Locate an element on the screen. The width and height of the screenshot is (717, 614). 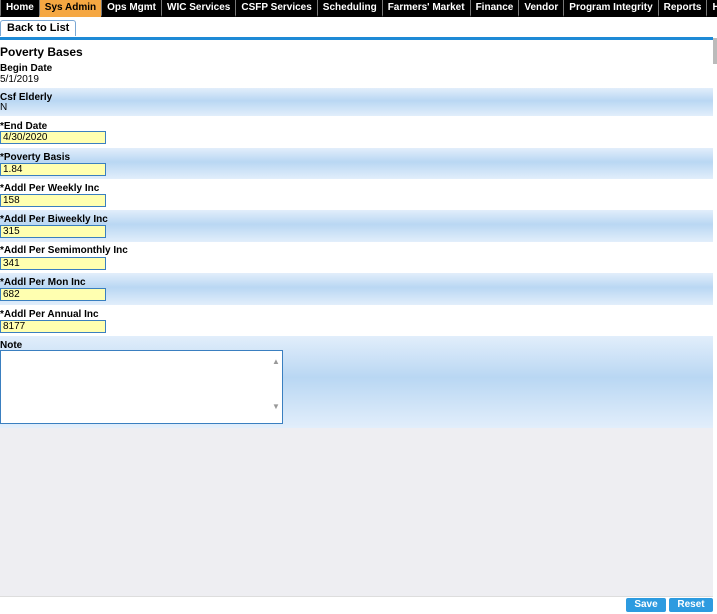
nav-help: Help is located at coordinates (711, 8).